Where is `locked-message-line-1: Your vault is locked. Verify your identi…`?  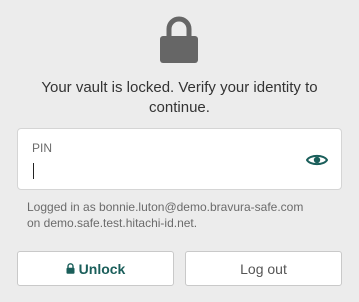
locked-message-line-1: Your vault is locked. Verify your identi… is located at coordinates (179, 87).